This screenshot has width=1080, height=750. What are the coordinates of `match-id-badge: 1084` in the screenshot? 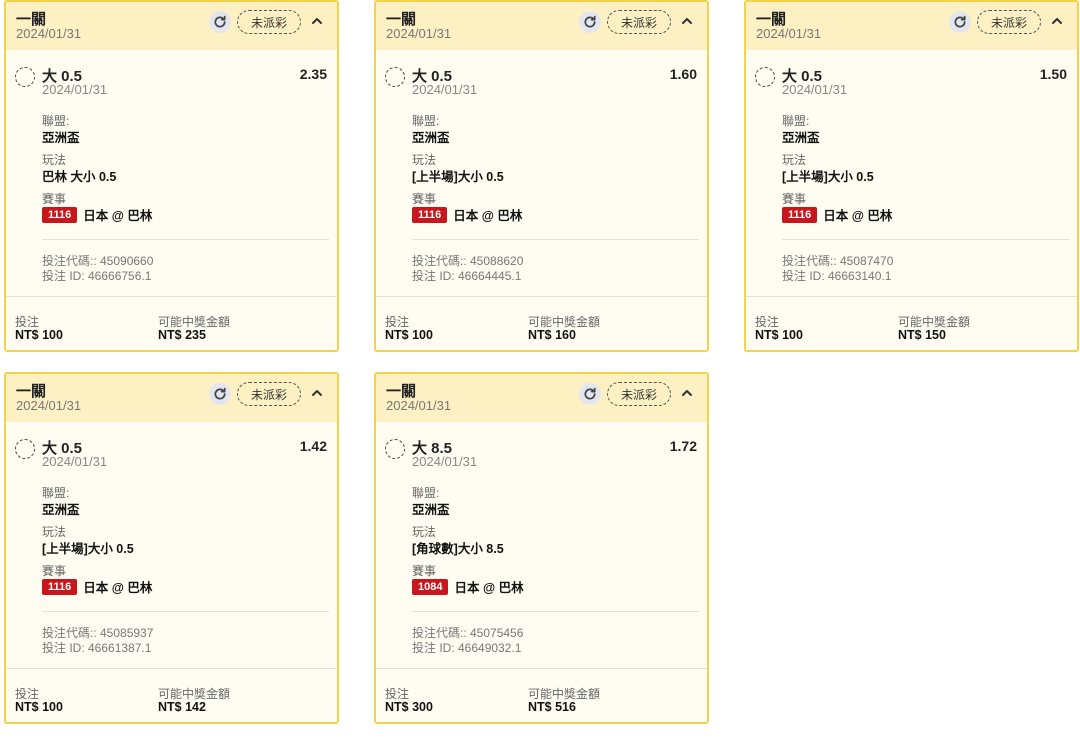 It's located at (430, 586).